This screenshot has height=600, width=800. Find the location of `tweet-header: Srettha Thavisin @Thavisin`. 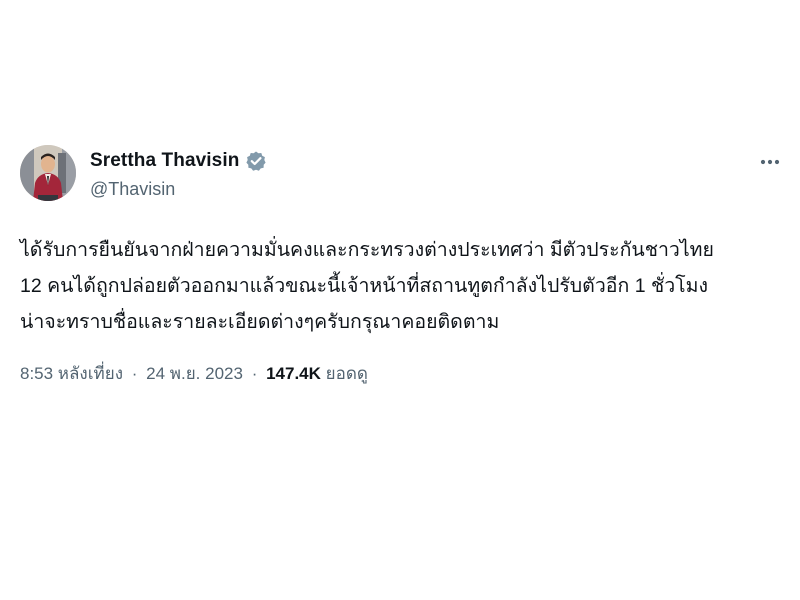

tweet-header: Srettha Thavisin @Thavisin is located at coordinates (402, 175).